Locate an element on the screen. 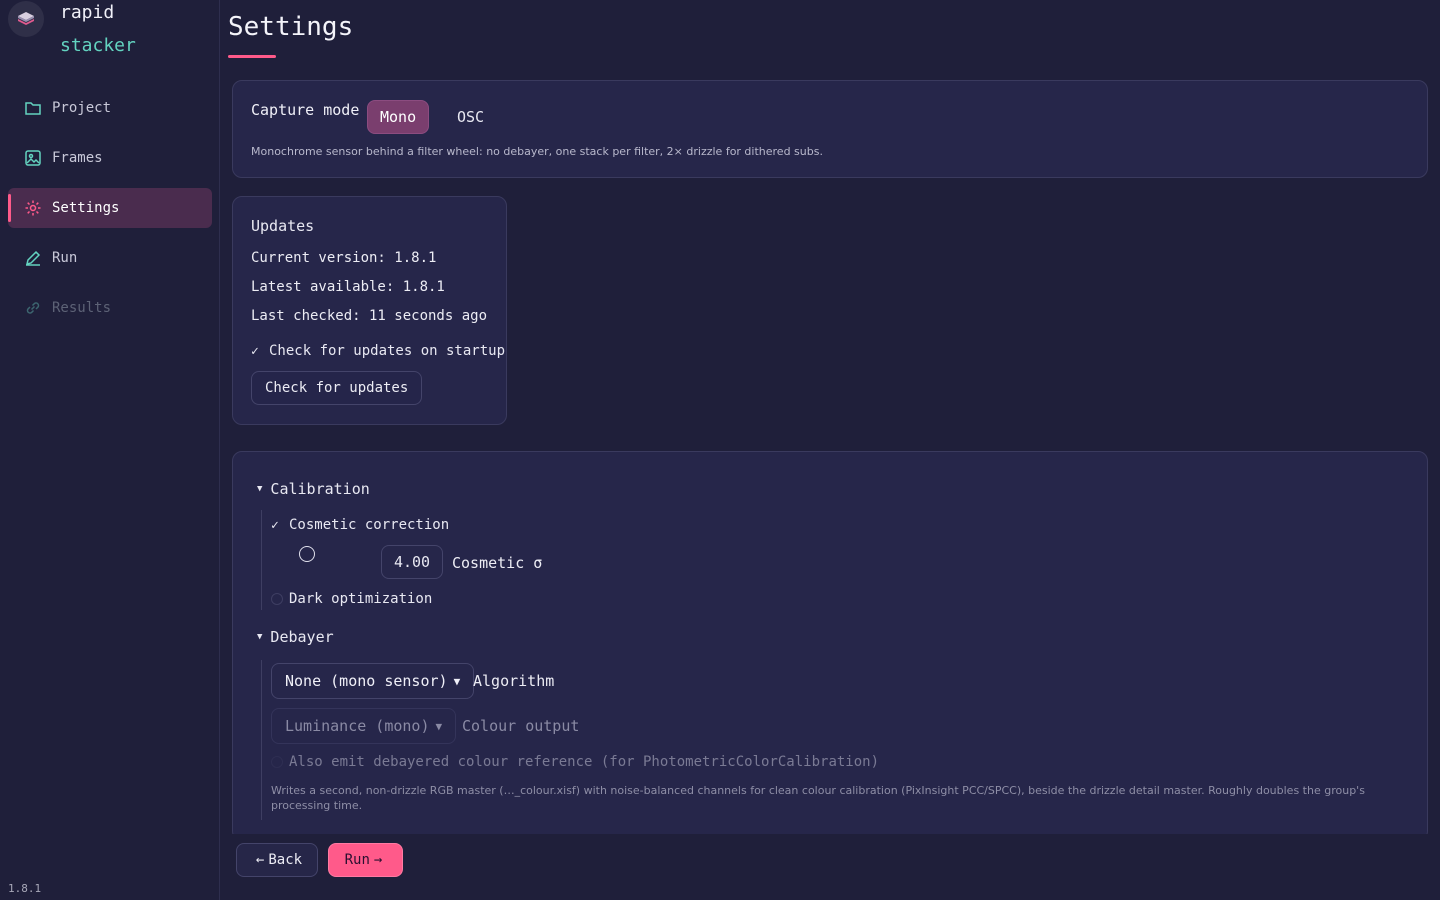 The width and height of the screenshot is (1440, 900). current-version: Current version: 1.8.1 is located at coordinates (344, 258).